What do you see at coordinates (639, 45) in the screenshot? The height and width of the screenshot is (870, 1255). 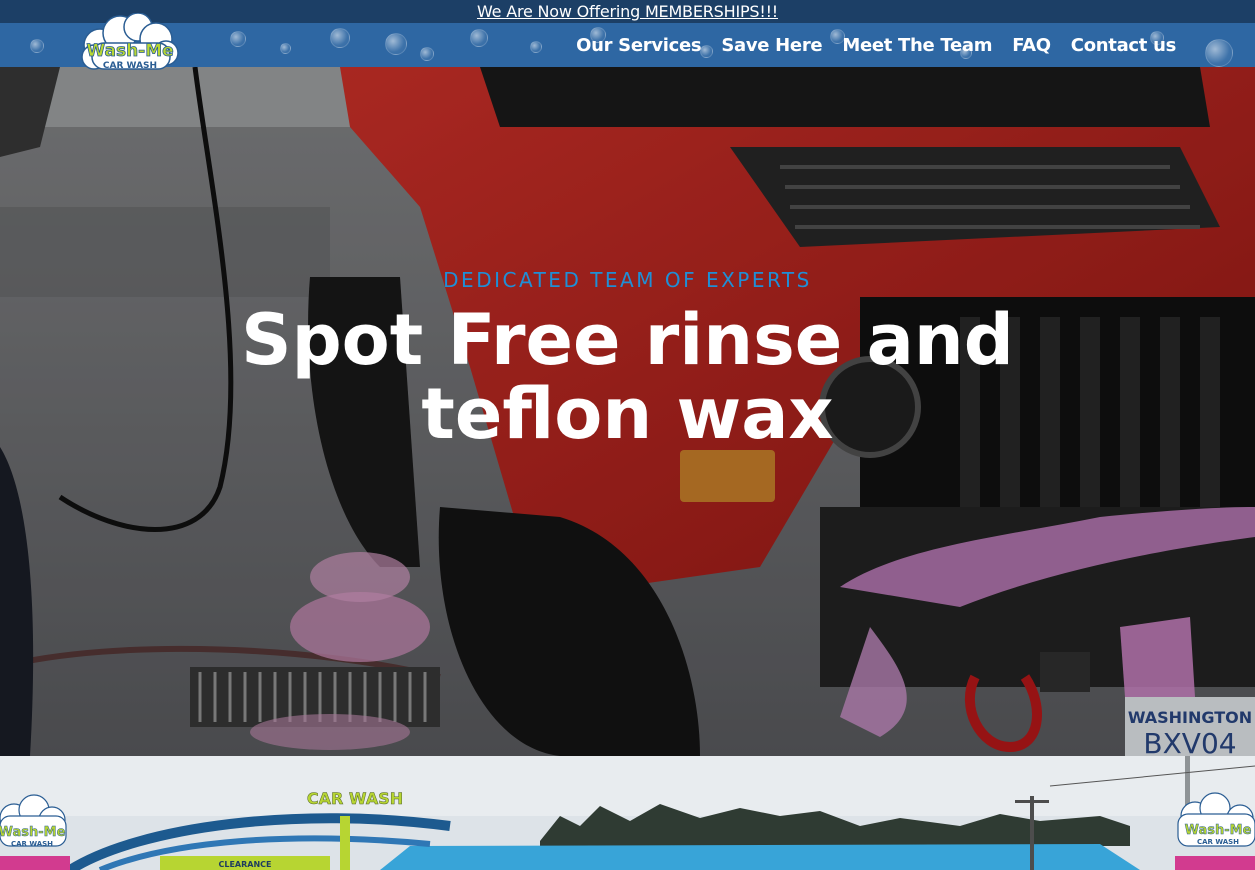 I see `nav-item-our-services: Our Services` at bounding box center [639, 45].